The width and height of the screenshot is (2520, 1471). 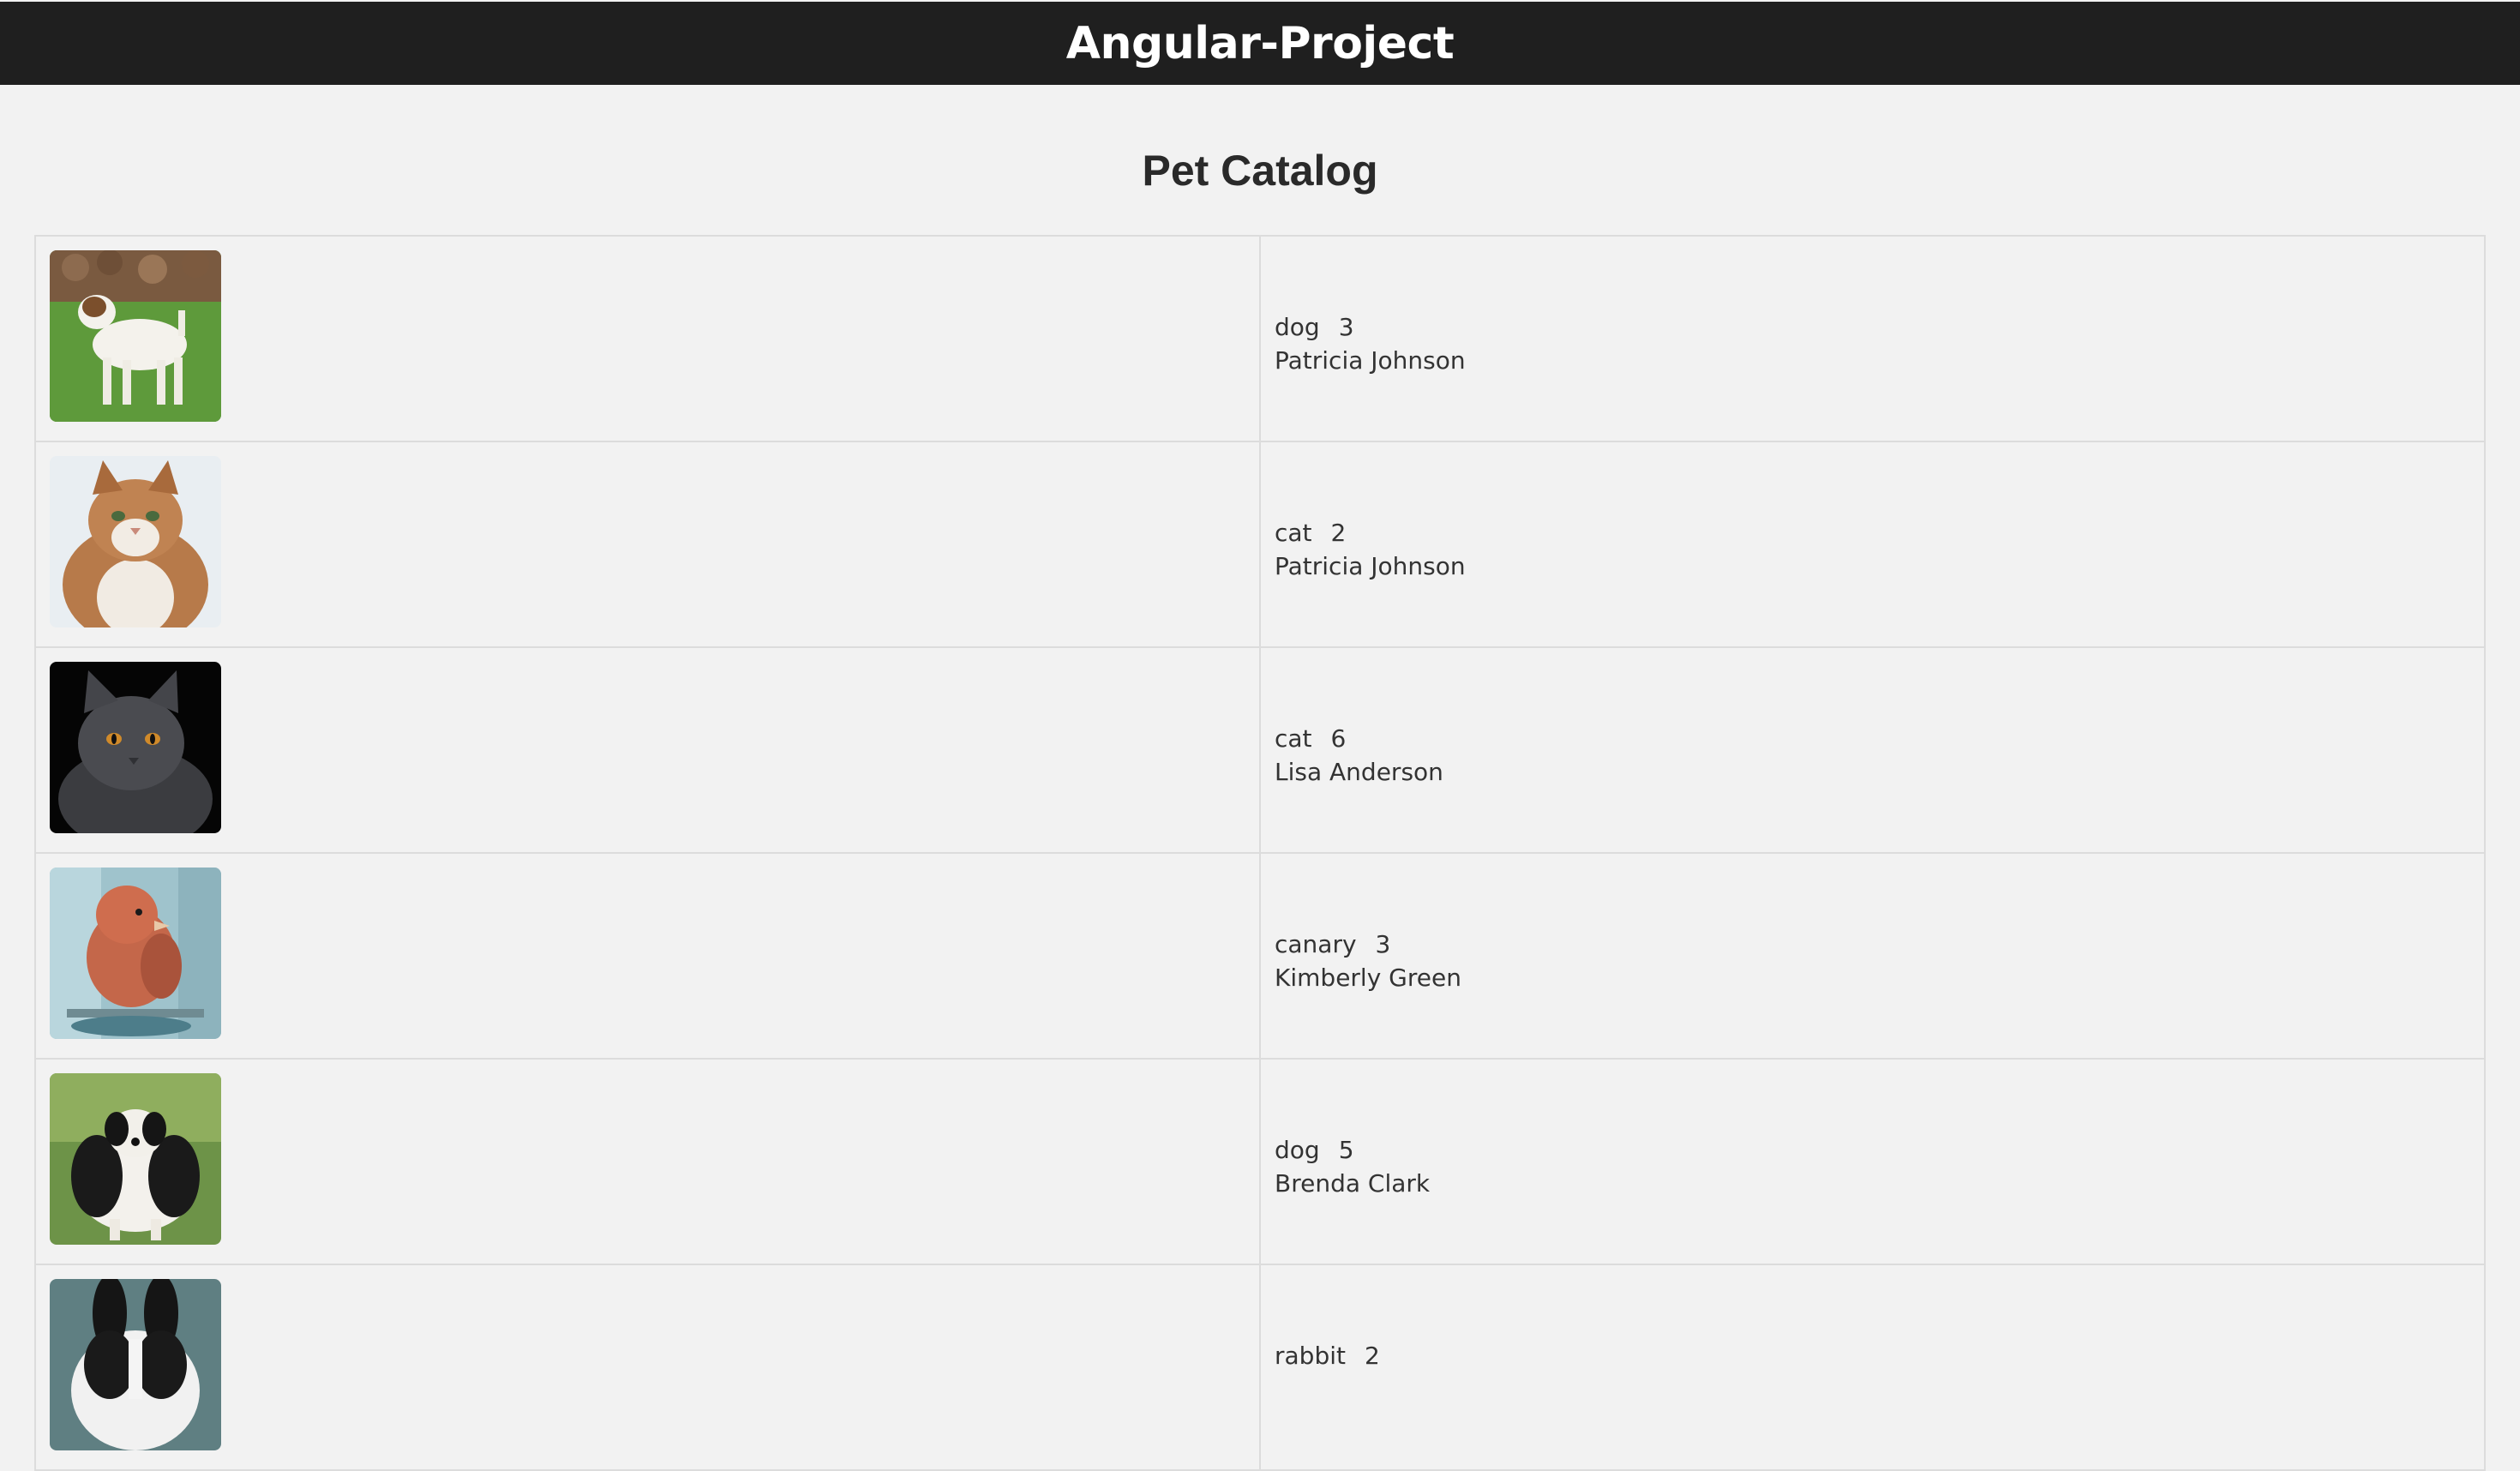 I want to click on pet-info-cell: cat 2 Patricia Johnson, so click(x=1872, y=544).